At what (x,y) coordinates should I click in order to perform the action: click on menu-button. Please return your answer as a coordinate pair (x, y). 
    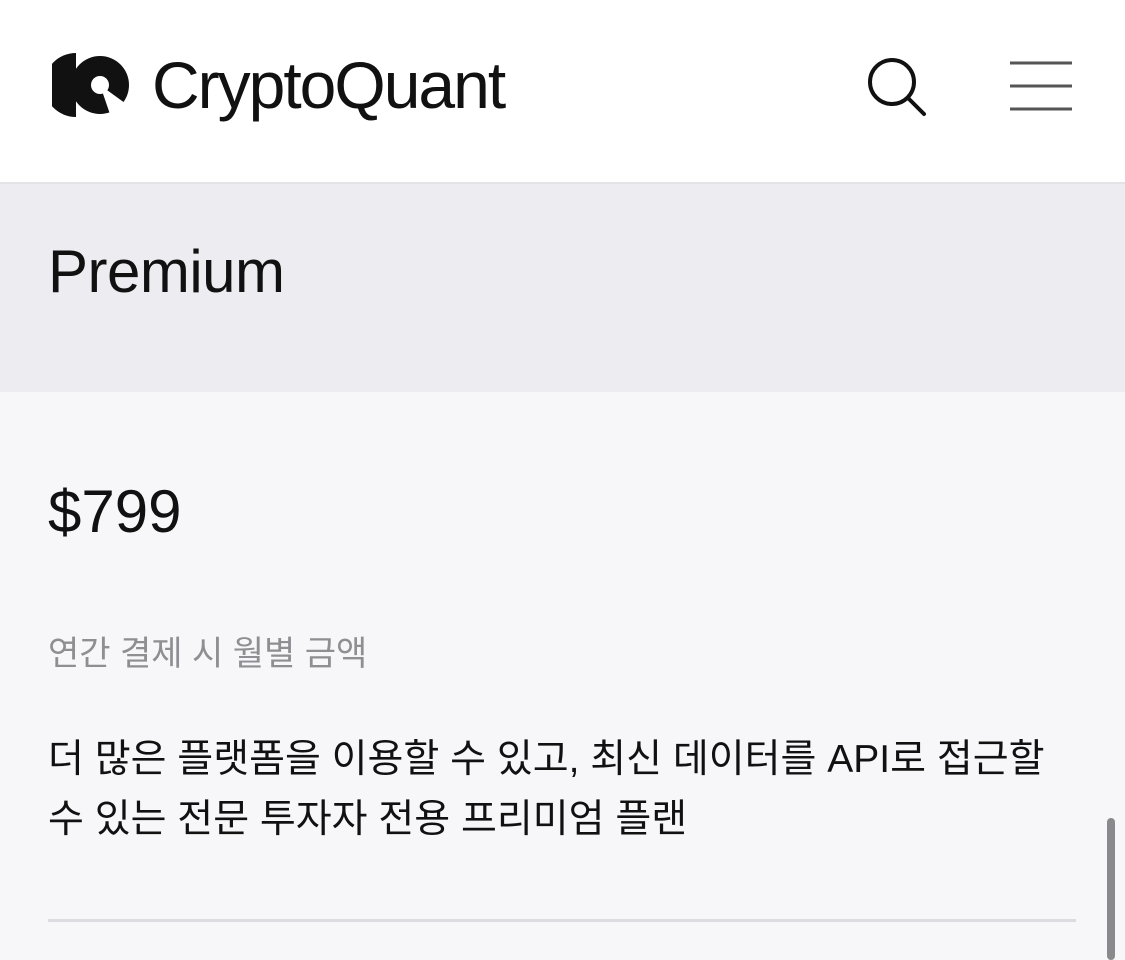
    Looking at the image, I should click on (1041, 87).